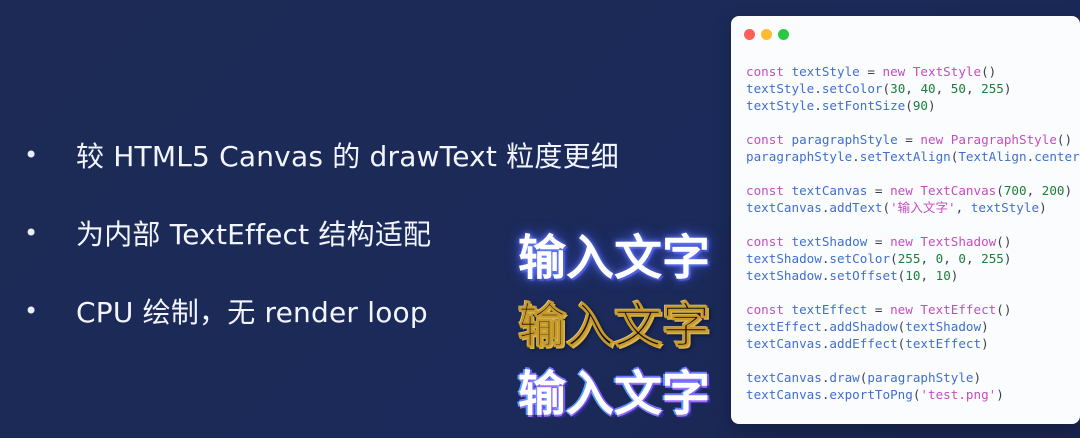  I want to click on code-token: center, so click(1057, 156).